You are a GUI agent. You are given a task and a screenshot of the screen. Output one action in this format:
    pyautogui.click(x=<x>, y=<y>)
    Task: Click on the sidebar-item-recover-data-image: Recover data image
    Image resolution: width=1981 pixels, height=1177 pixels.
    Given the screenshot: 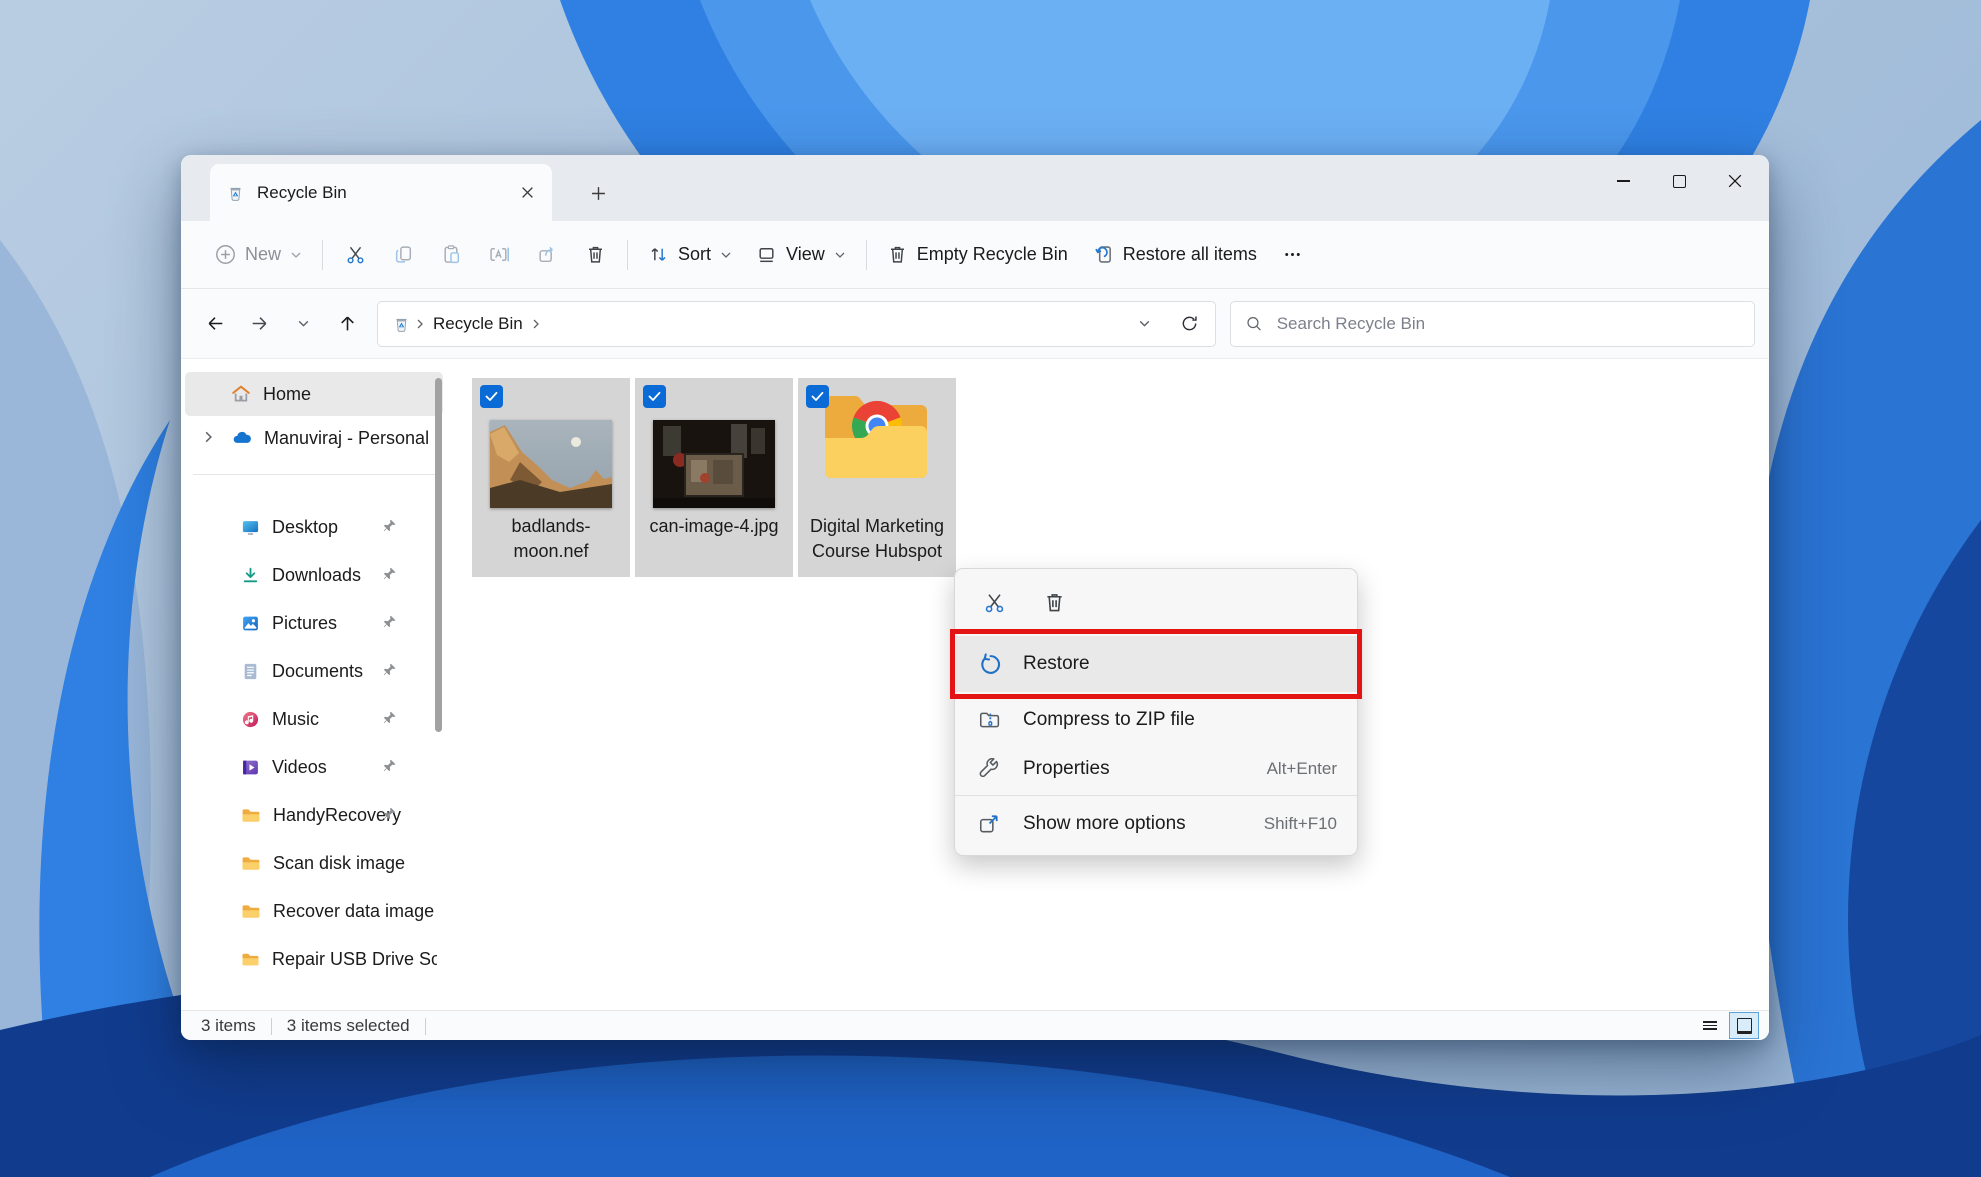 What is the action you would take?
    pyautogui.click(x=314, y=911)
    